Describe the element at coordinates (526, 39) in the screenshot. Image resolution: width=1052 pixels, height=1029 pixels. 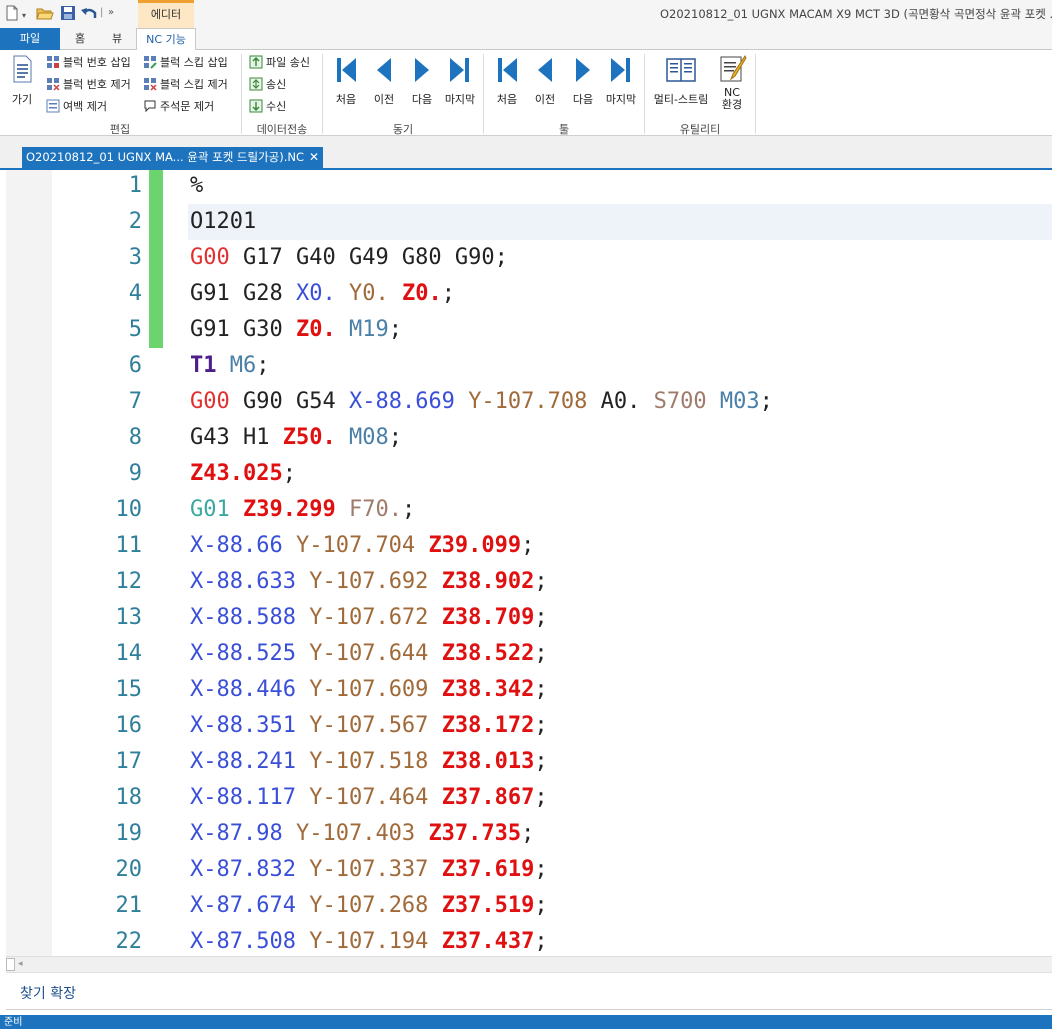
I see `ribbon-tab-row: 파일 홈 뷰 NC 기능` at that location.